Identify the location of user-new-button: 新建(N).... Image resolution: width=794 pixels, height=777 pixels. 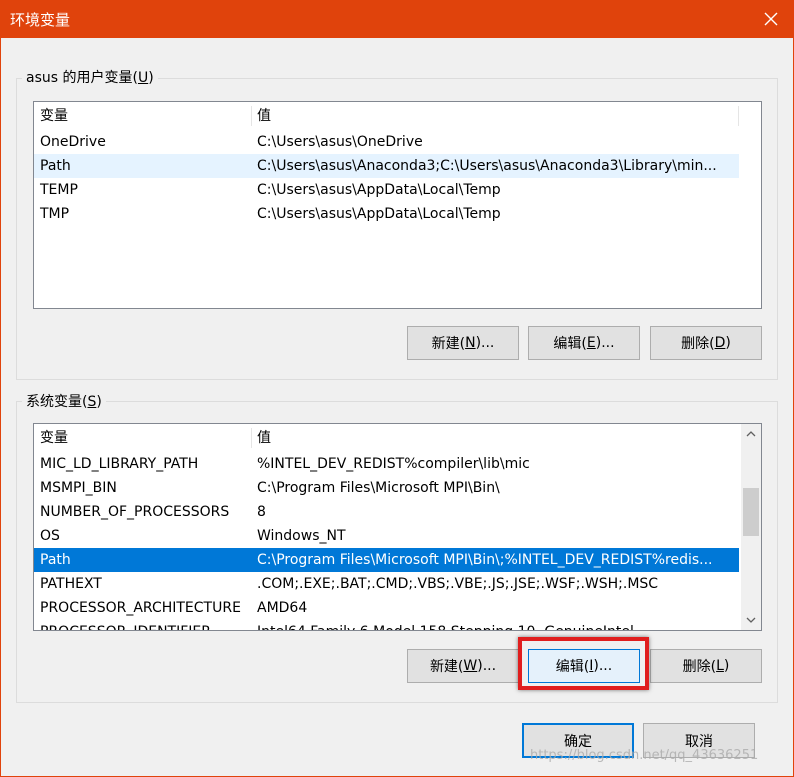
(463, 343).